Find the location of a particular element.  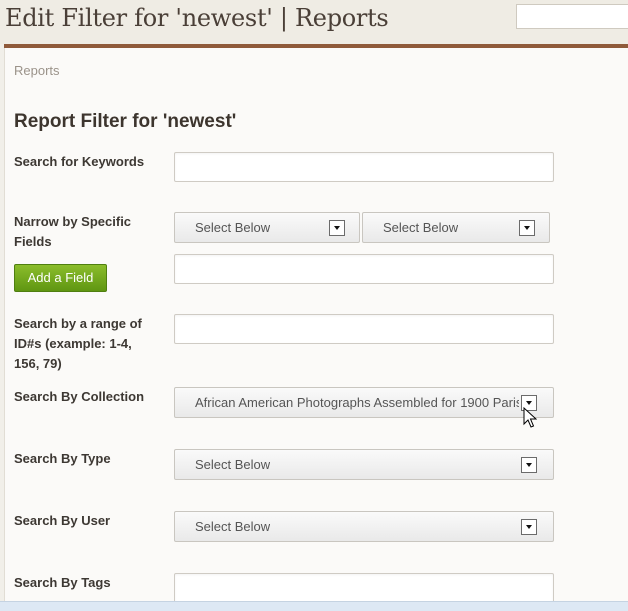

narrow-fields-label-line2: Fields is located at coordinates (33, 241).